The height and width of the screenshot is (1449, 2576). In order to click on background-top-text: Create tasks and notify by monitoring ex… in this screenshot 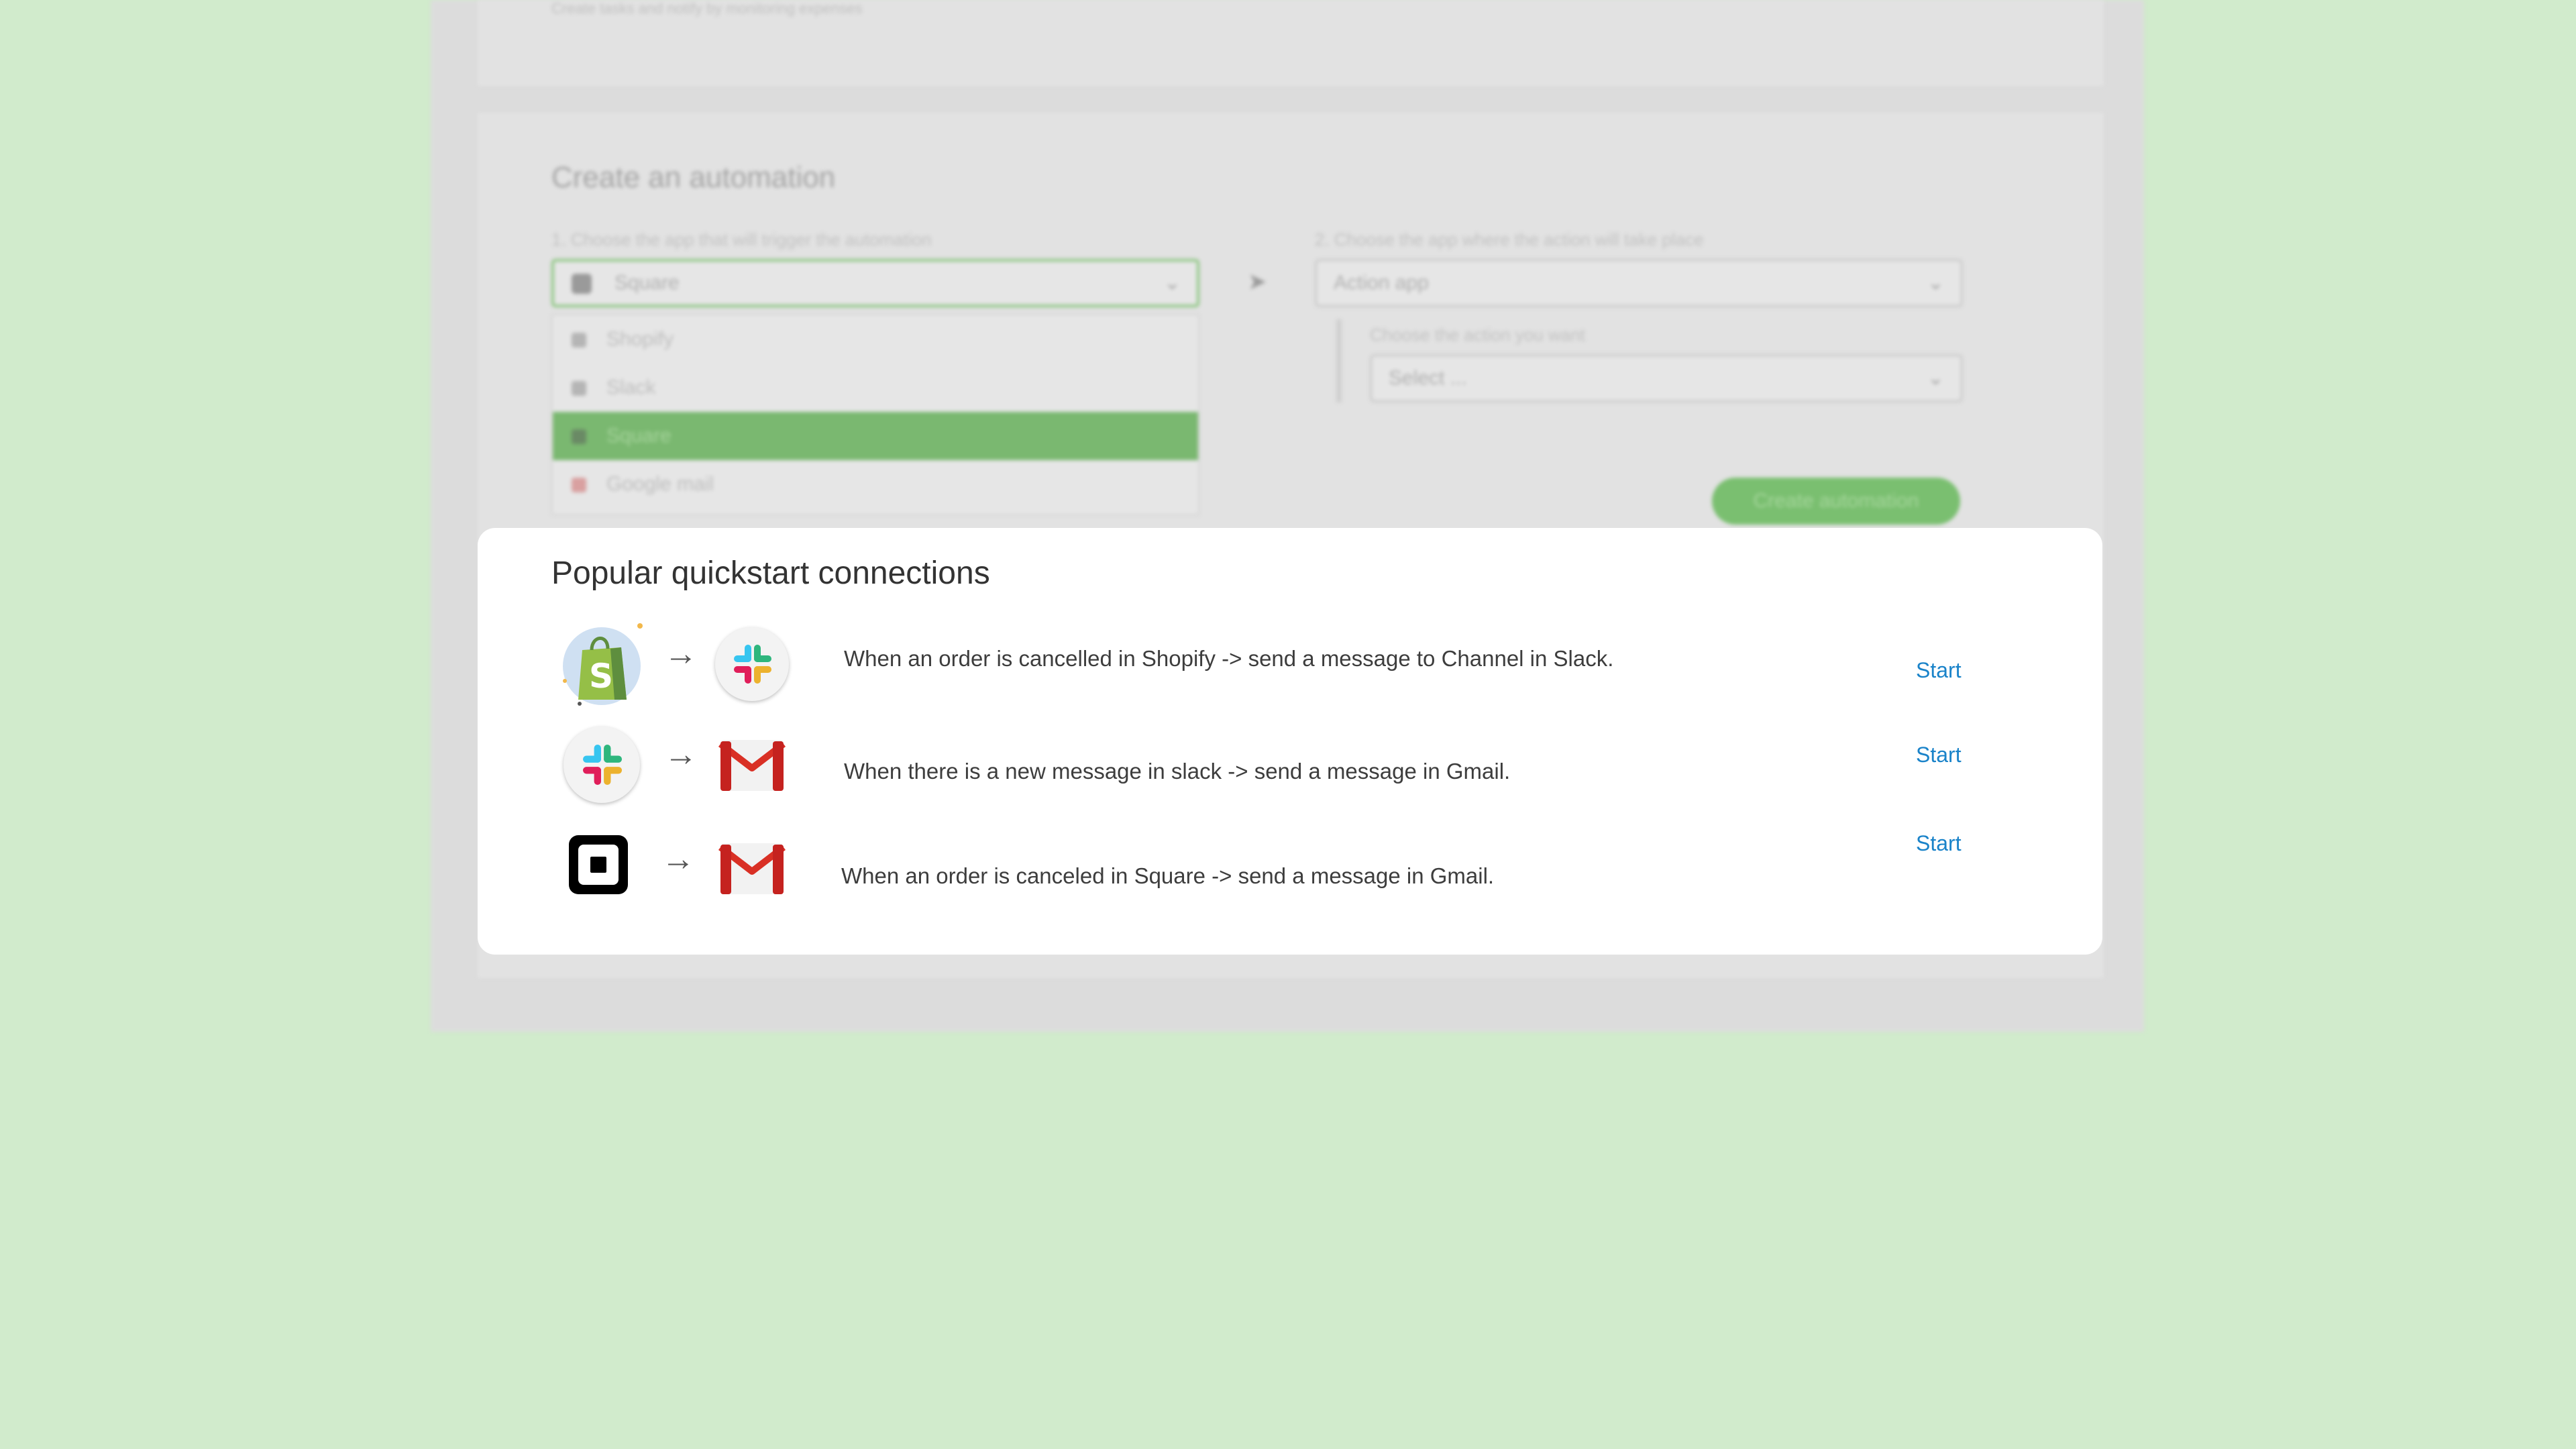, I will do `click(707, 8)`.